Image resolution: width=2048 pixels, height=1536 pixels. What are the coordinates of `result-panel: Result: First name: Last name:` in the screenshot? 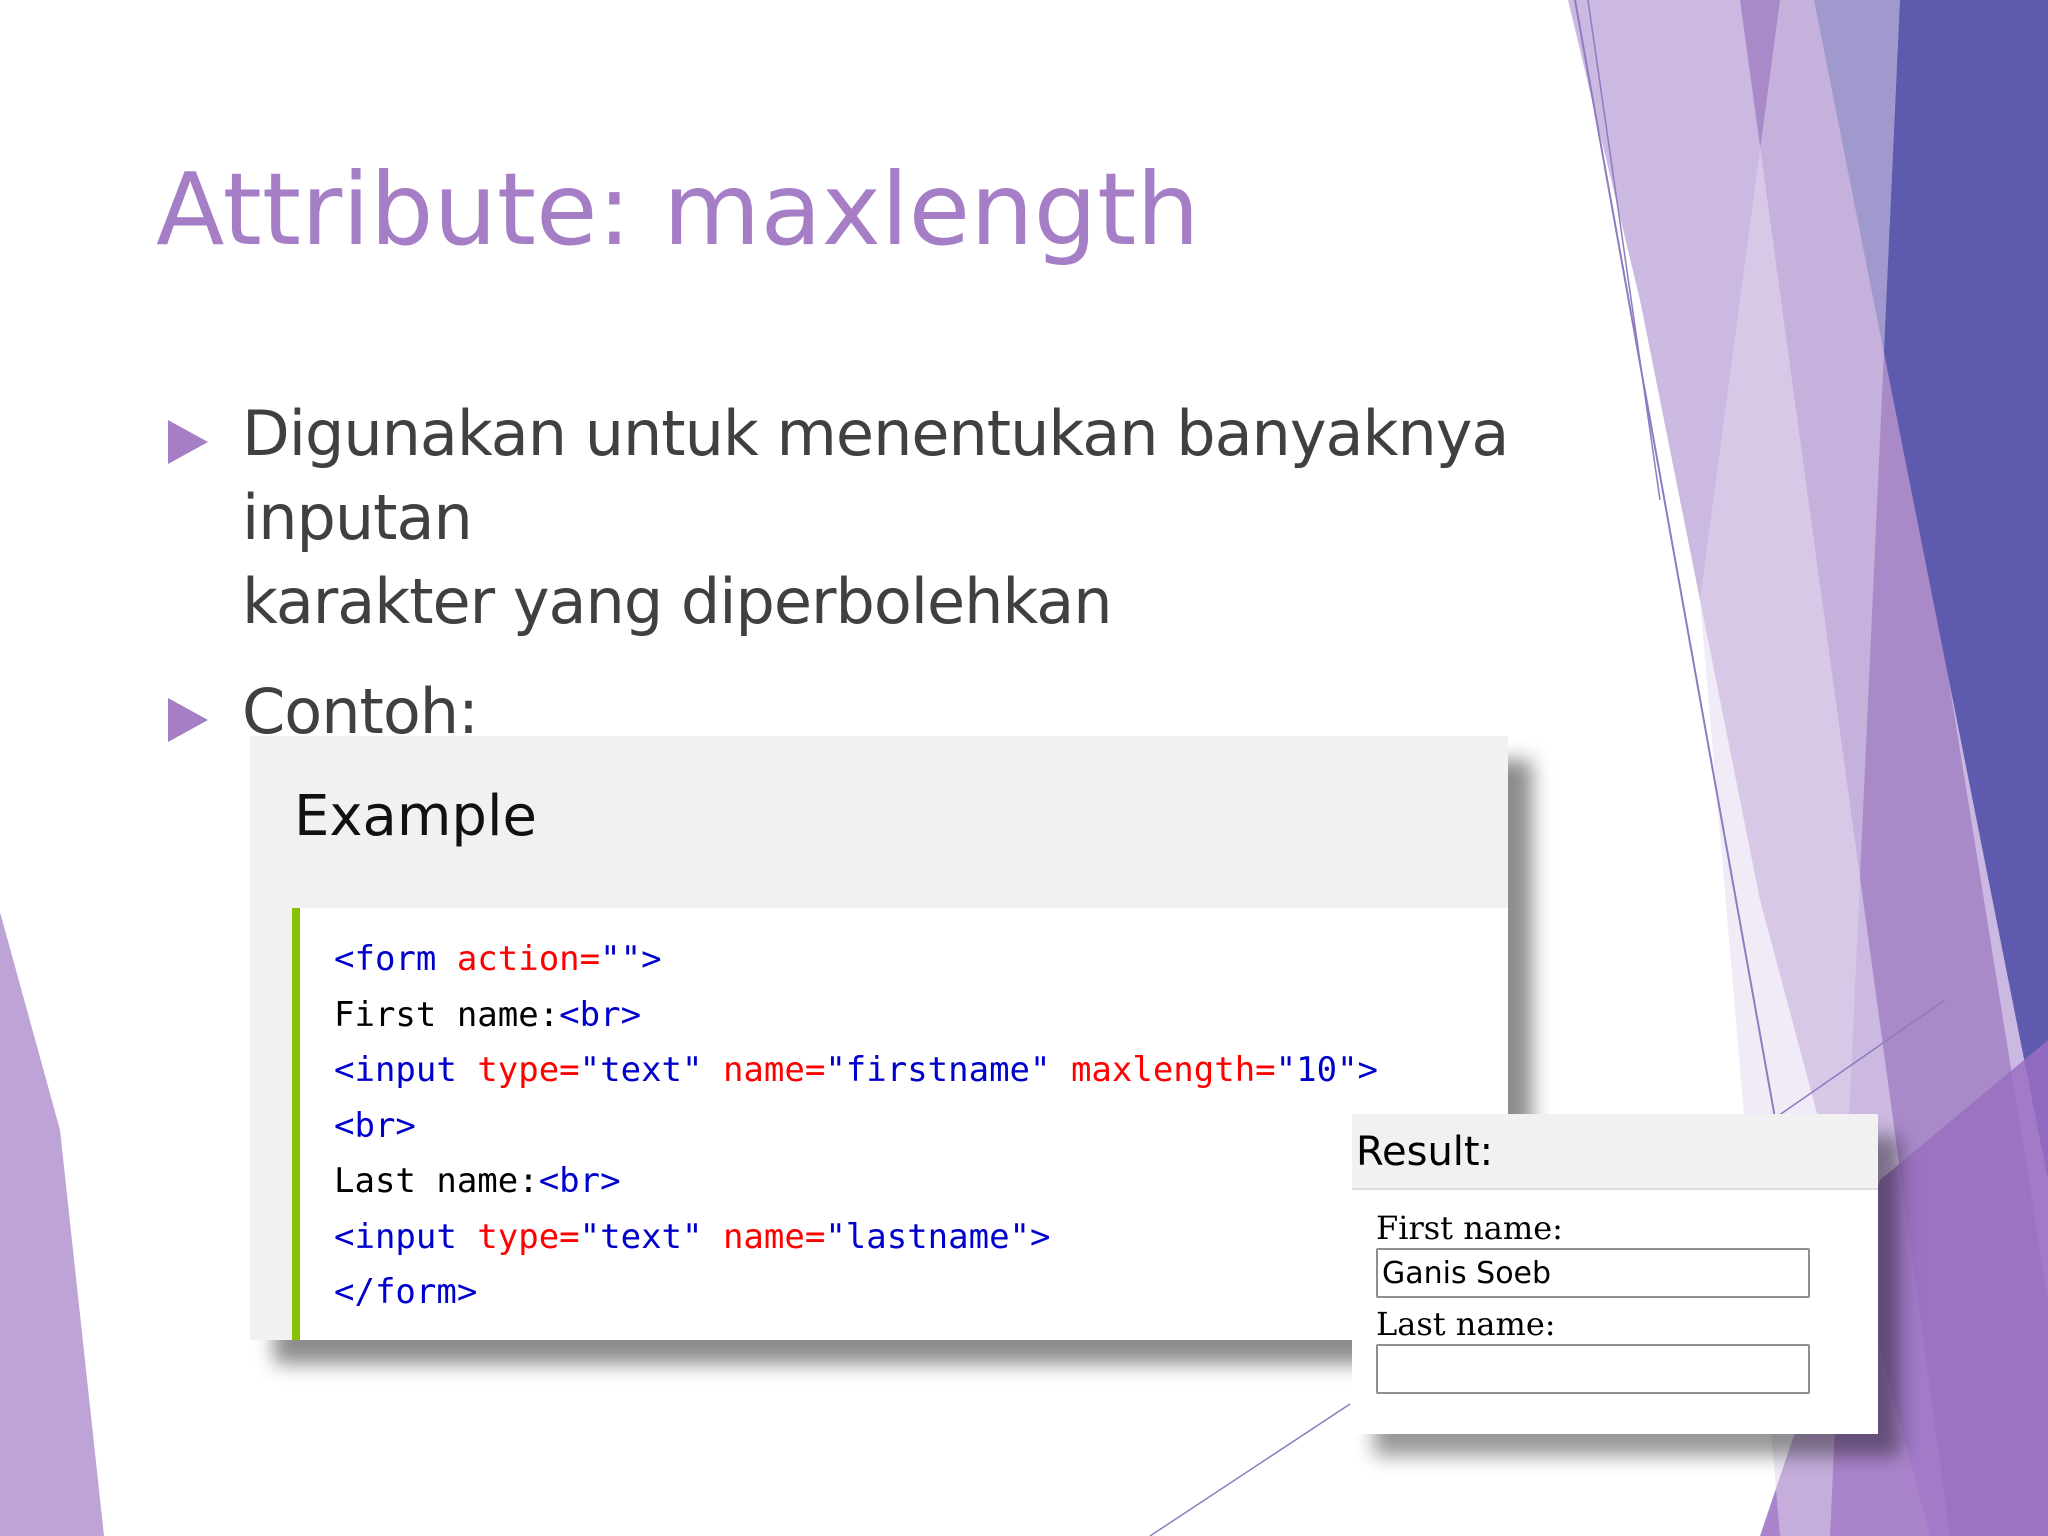 It's located at (1615, 1274).